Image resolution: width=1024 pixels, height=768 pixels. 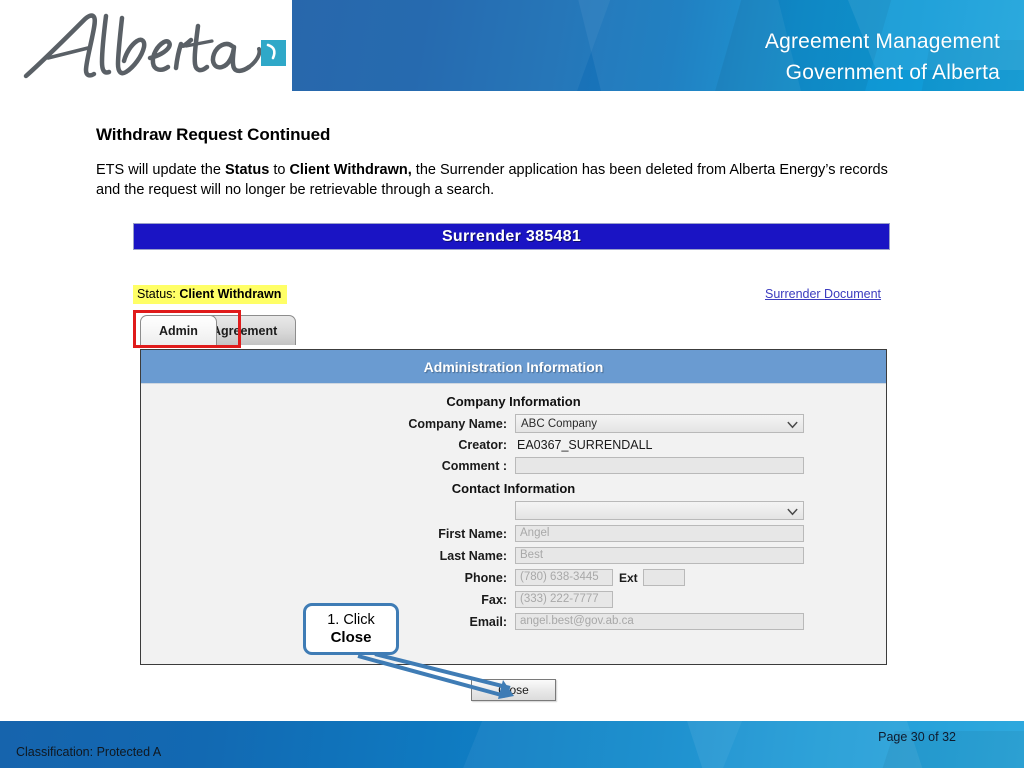 I want to click on status-badge: Status: Client Withdrawn, so click(x=210, y=294).